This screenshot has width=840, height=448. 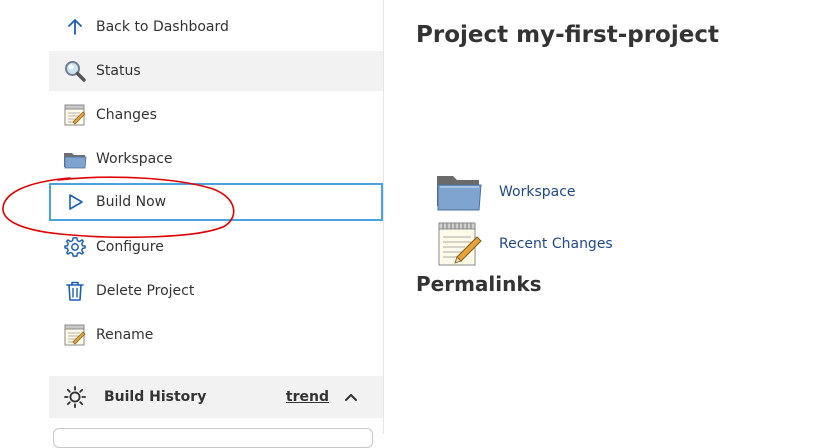 I want to click on main-link-workspace: Workspace, so click(x=505, y=192).